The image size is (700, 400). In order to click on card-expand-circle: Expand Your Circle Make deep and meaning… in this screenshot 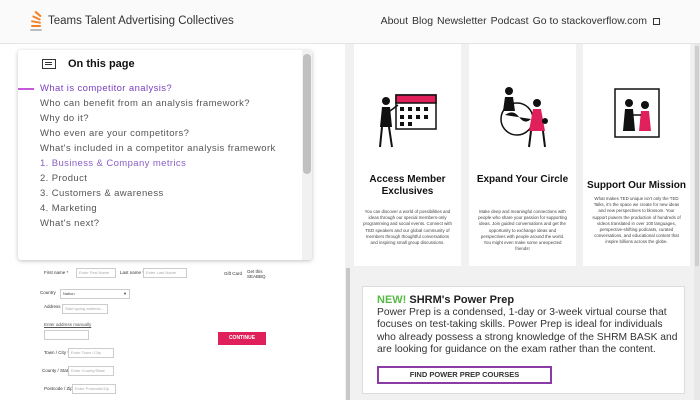, I will do `click(522, 155)`.